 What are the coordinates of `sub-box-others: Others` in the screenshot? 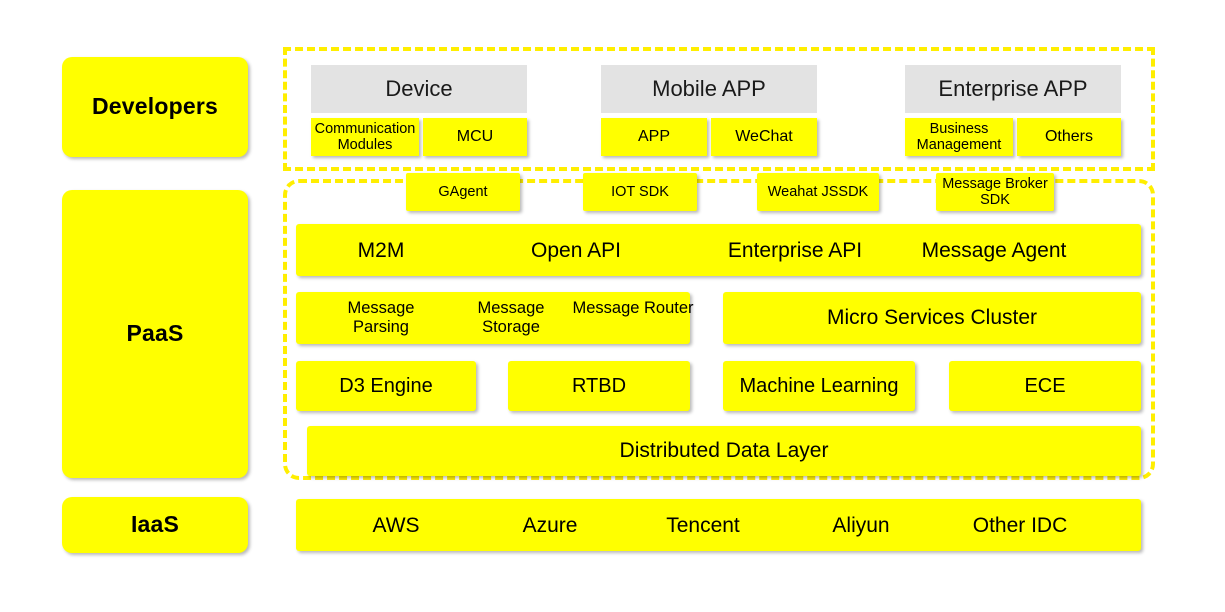 It's located at (1069, 137).